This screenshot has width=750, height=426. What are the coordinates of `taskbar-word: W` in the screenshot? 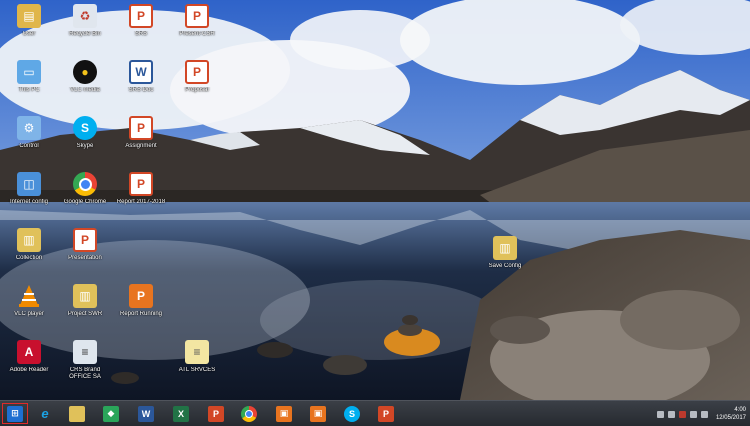 It's located at (146, 413).